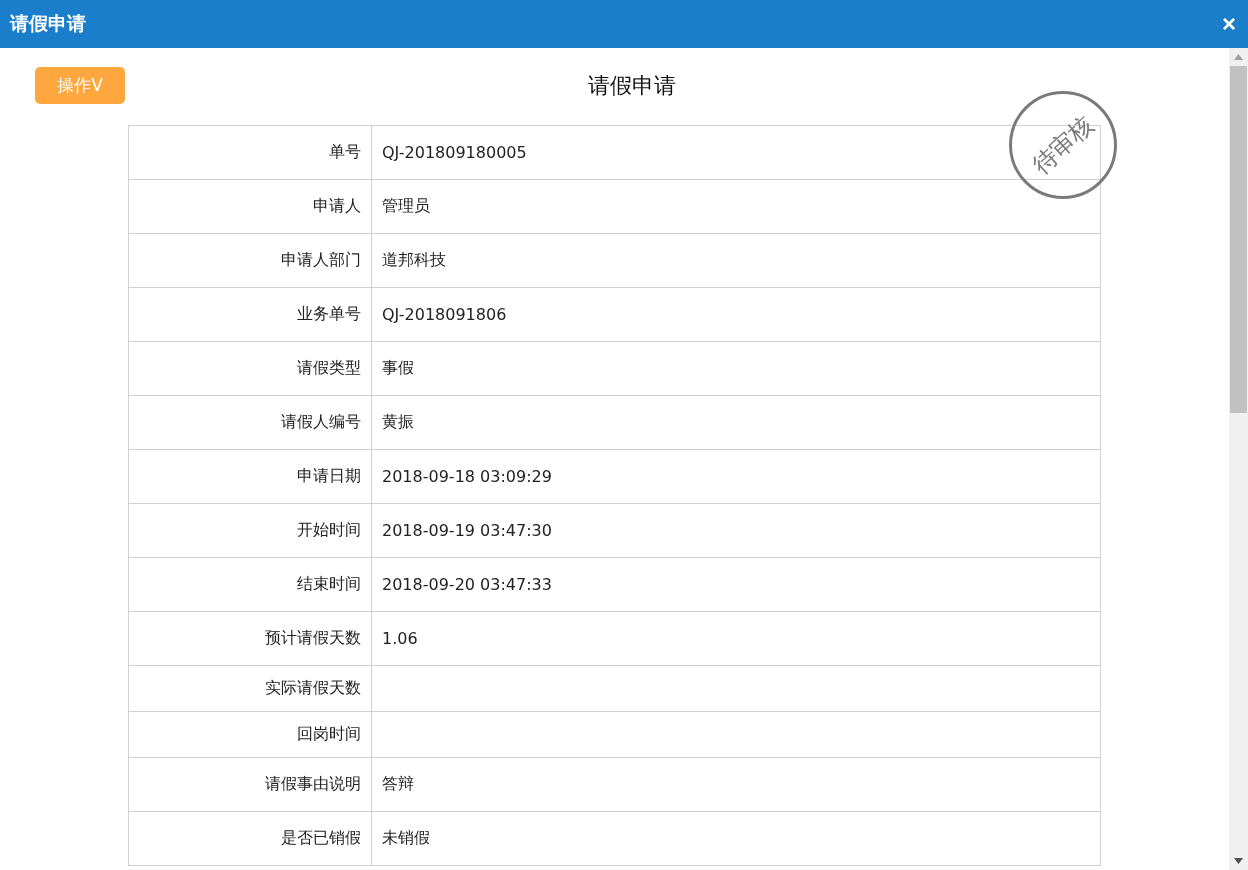 This screenshot has width=1248, height=870. What do you see at coordinates (1238, 861) in the screenshot?
I see `scroll-down-icon` at bounding box center [1238, 861].